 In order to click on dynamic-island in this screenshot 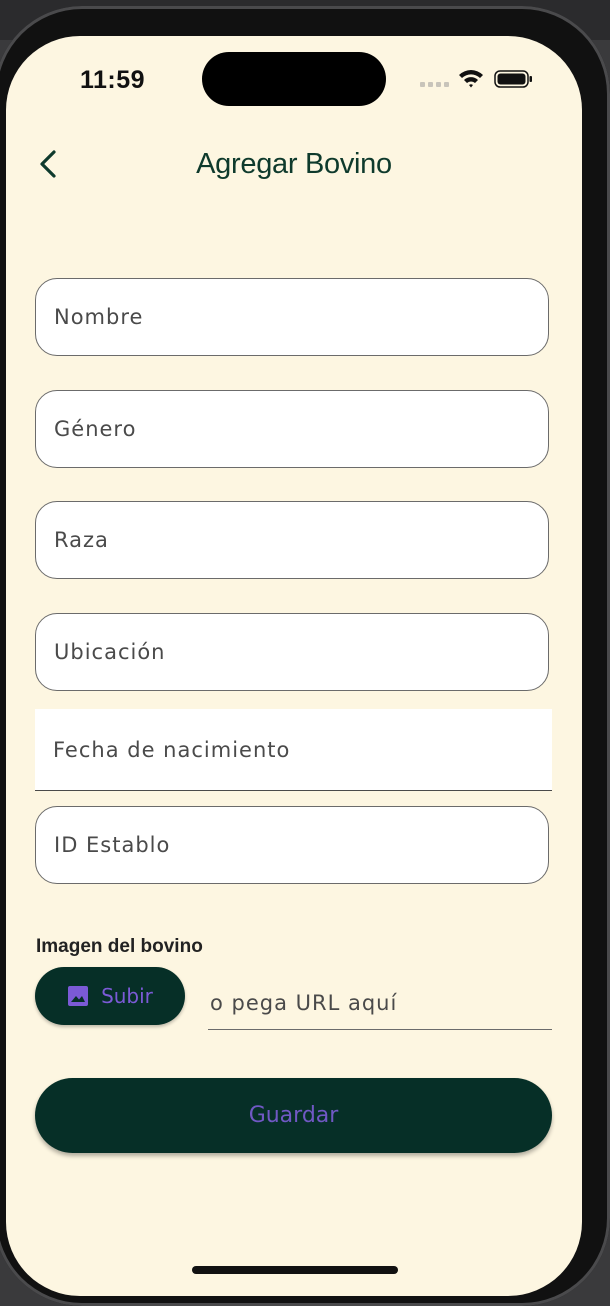, I will do `click(294, 79)`.